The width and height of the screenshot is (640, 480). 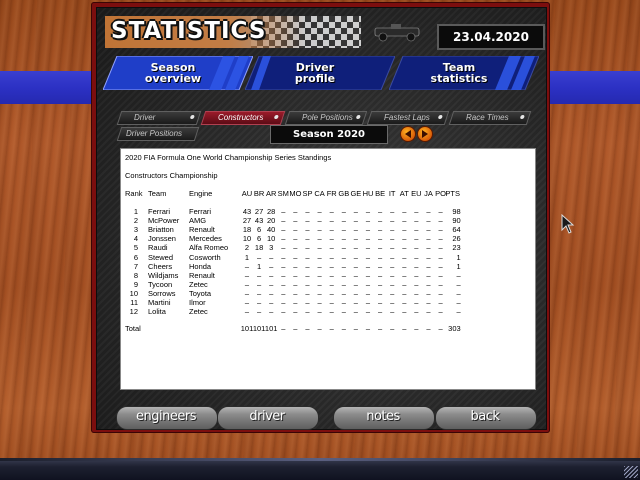 I want to click on team-cell: Stewed, so click(x=161, y=257).